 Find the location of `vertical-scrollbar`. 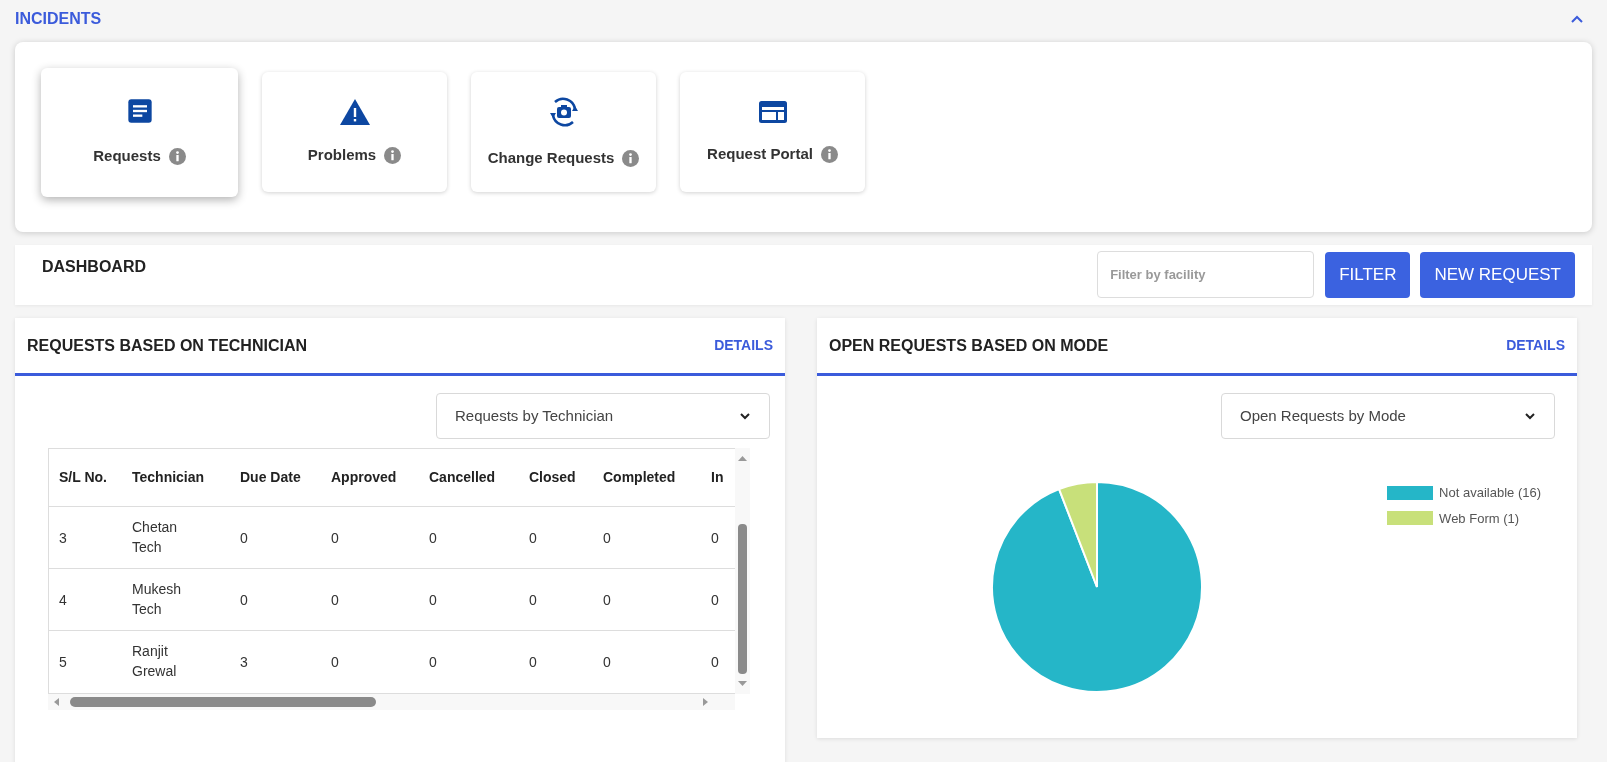

vertical-scrollbar is located at coordinates (742, 571).